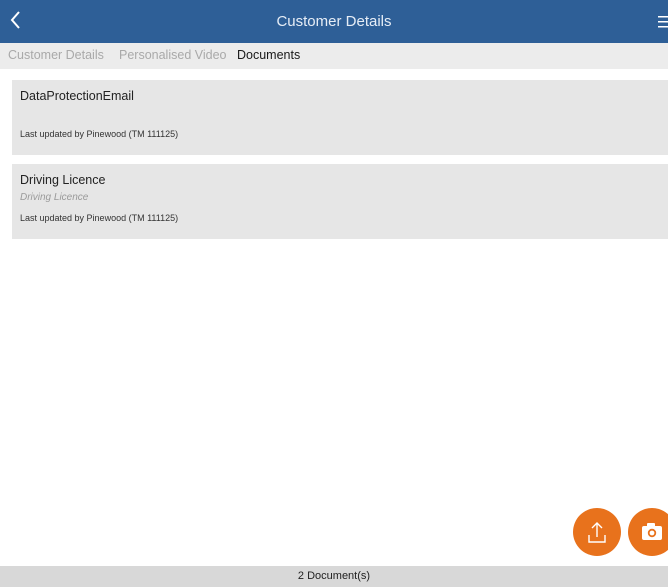 This screenshot has height=587, width=668. What do you see at coordinates (652, 531) in the screenshot?
I see `camera-icon` at bounding box center [652, 531].